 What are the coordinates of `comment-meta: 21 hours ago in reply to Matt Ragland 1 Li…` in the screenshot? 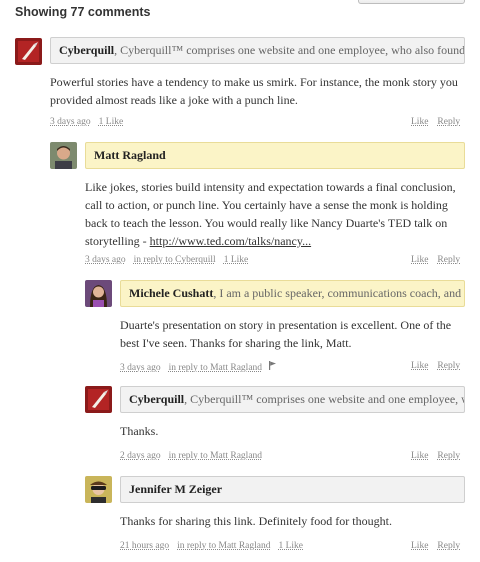 It's located at (215, 546).